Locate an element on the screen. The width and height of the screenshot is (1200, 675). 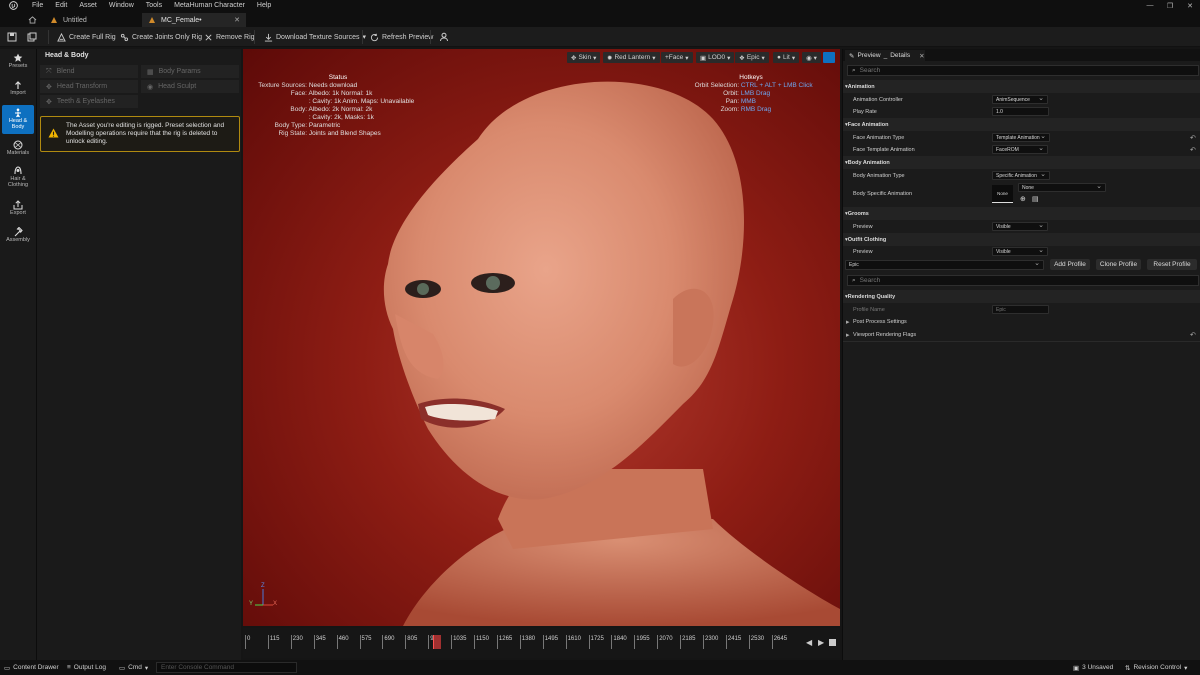
console-command-input: Enter Console Command is located at coordinates (226, 667).